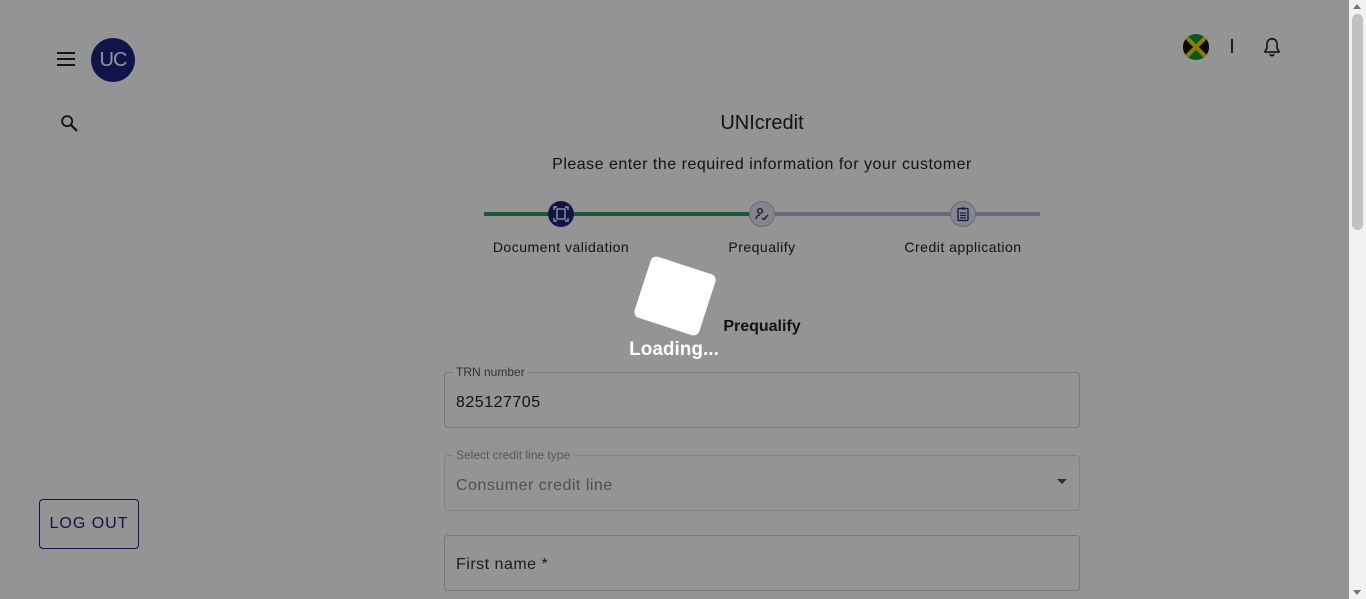 The height and width of the screenshot is (599, 1366). What do you see at coordinates (1357, 6) in the screenshot?
I see `scroll-up-icon` at bounding box center [1357, 6].